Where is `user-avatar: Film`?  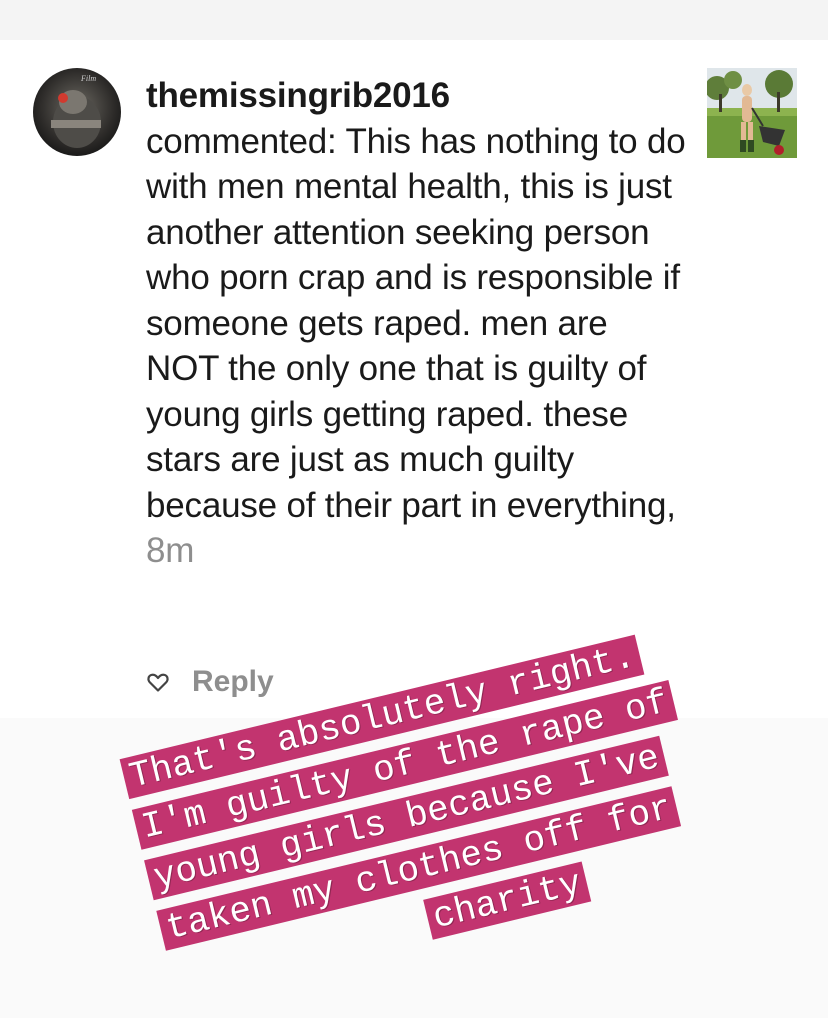
user-avatar: Film is located at coordinates (77, 112).